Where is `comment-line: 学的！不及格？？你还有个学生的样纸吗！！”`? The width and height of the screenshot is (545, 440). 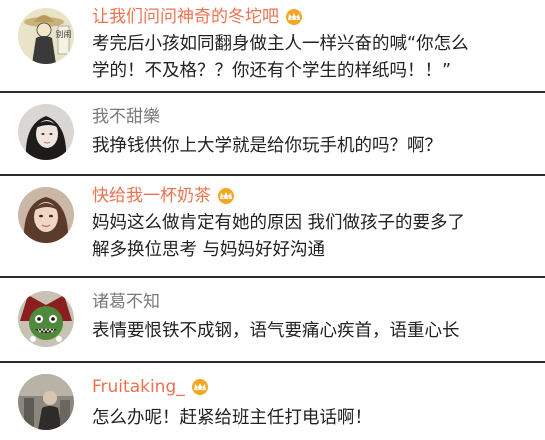
comment-line: 学的！不及格？？你还有个学生的样纸吗！！” is located at coordinates (272, 71).